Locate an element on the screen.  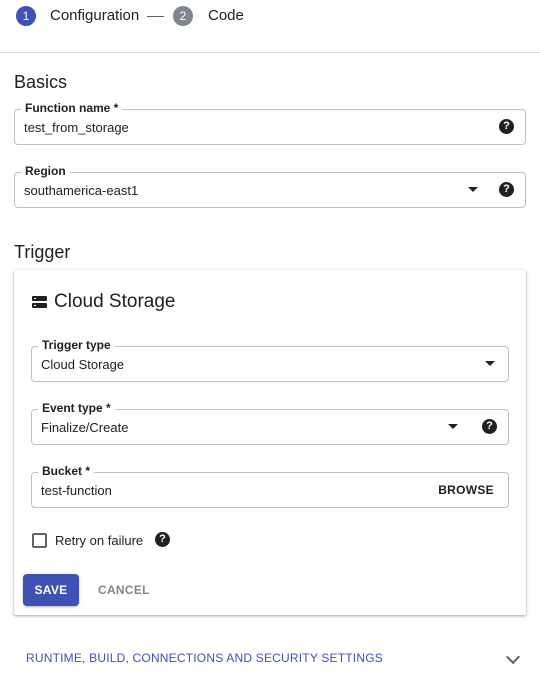
trigger-type-select: Trigger type Cloud Storage is located at coordinates (270, 359).